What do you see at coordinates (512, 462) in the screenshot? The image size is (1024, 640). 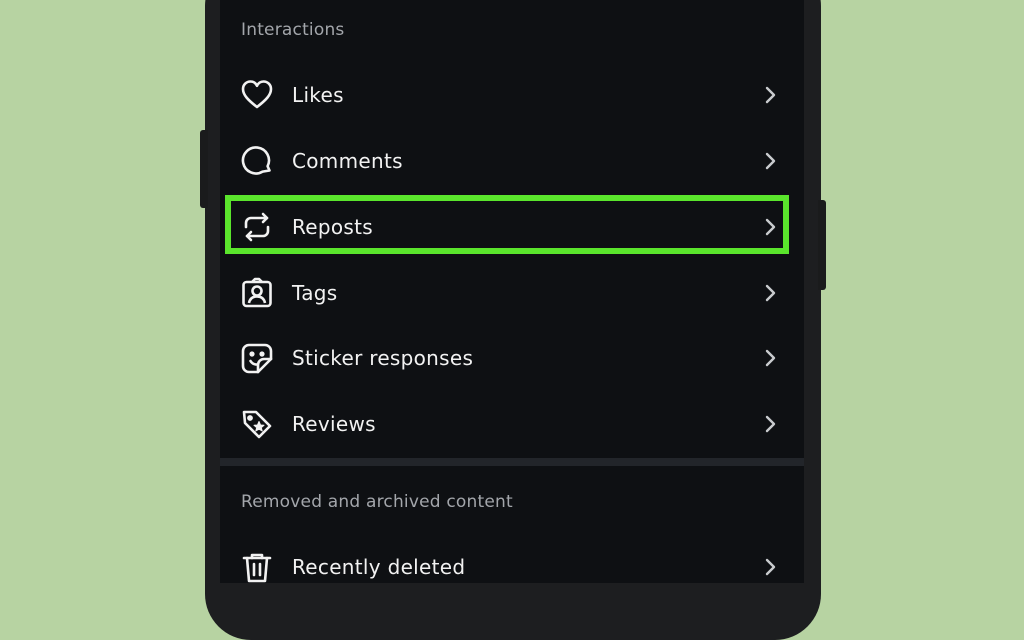 I see `section-divider` at bounding box center [512, 462].